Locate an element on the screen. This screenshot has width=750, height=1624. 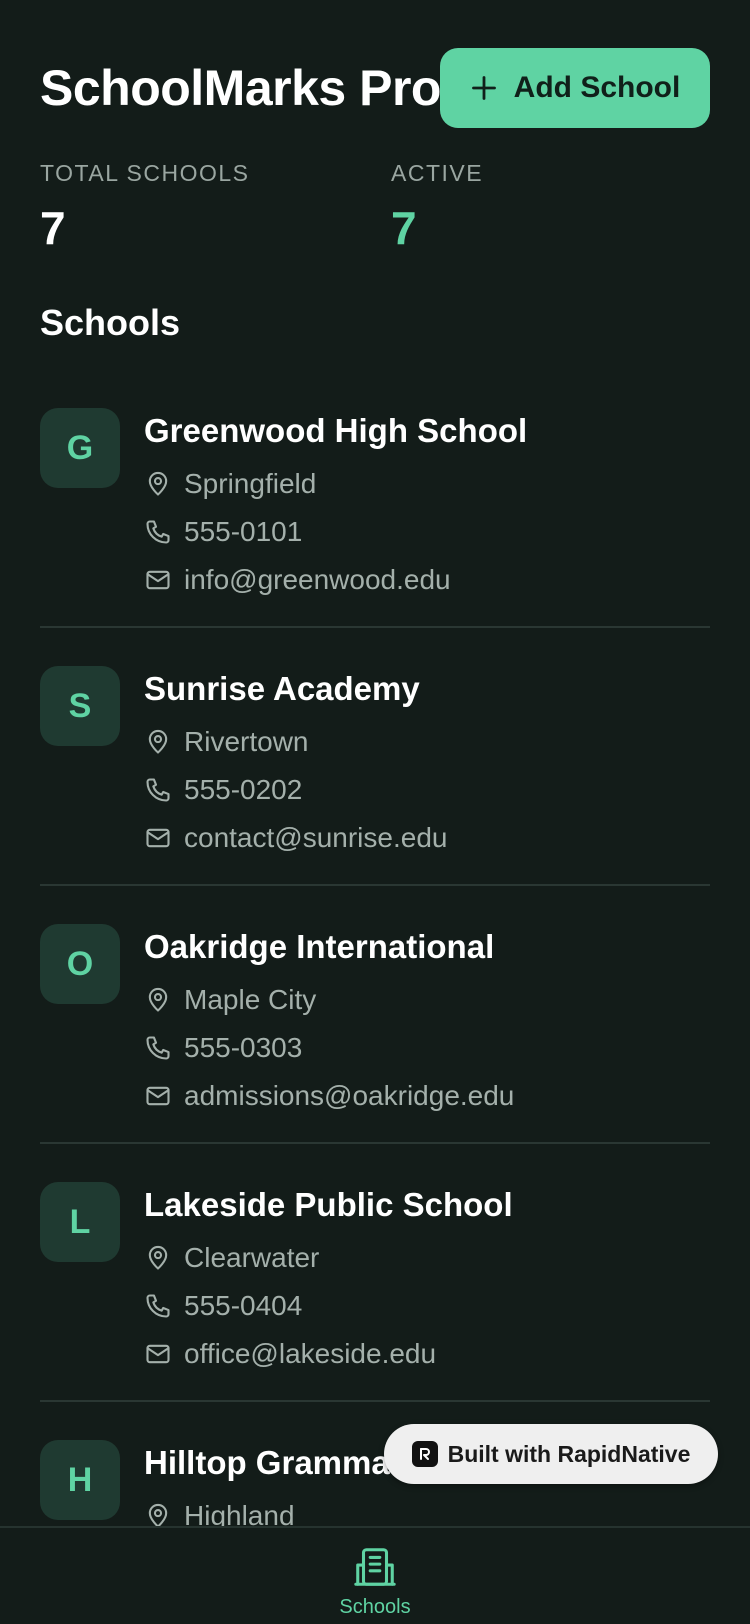
bottom-tab-bar: Schools is located at coordinates (375, 1575).